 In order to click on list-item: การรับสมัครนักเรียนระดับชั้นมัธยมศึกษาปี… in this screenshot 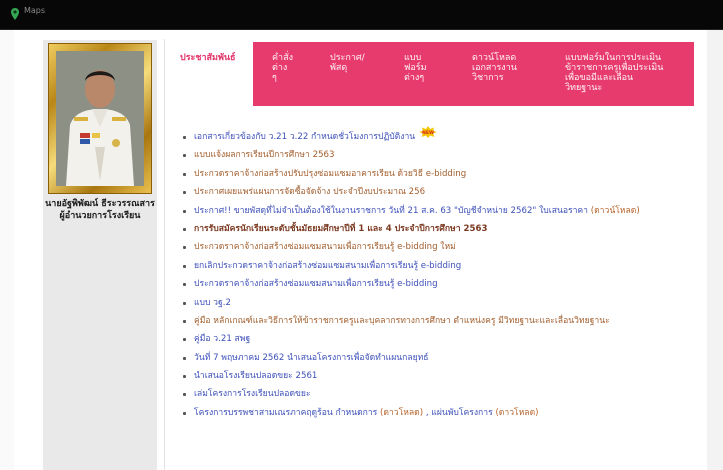, I will do `click(433, 229)`.